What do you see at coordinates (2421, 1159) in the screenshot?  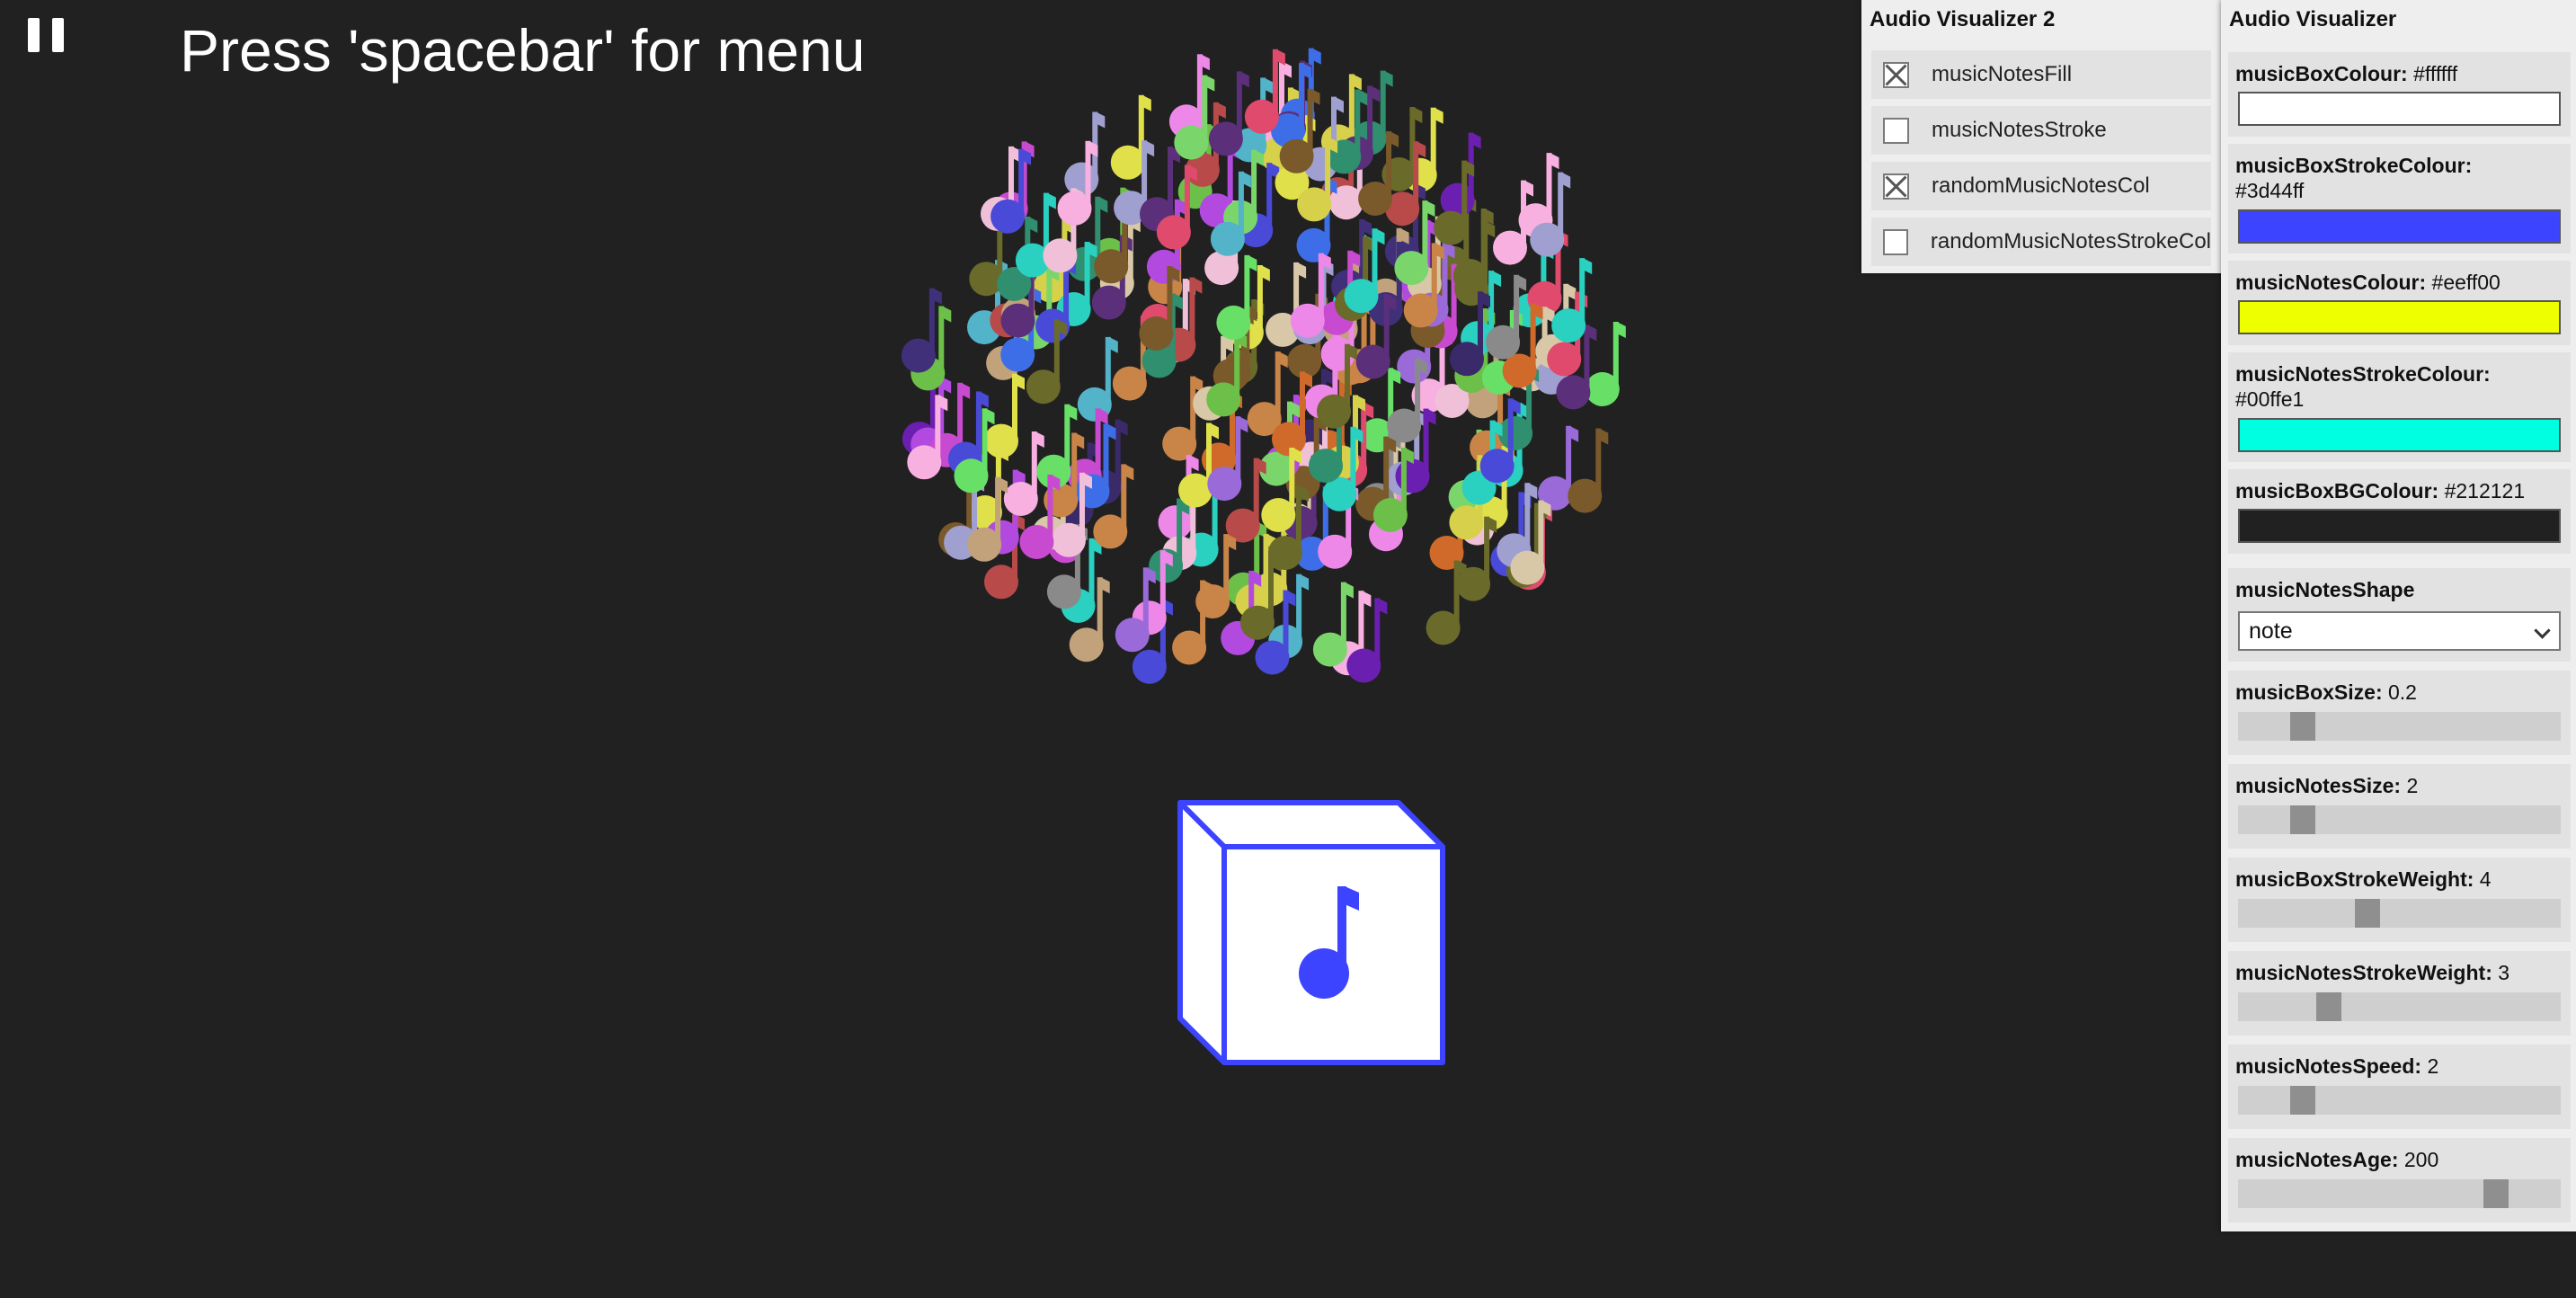 I see `control-value: 200` at bounding box center [2421, 1159].